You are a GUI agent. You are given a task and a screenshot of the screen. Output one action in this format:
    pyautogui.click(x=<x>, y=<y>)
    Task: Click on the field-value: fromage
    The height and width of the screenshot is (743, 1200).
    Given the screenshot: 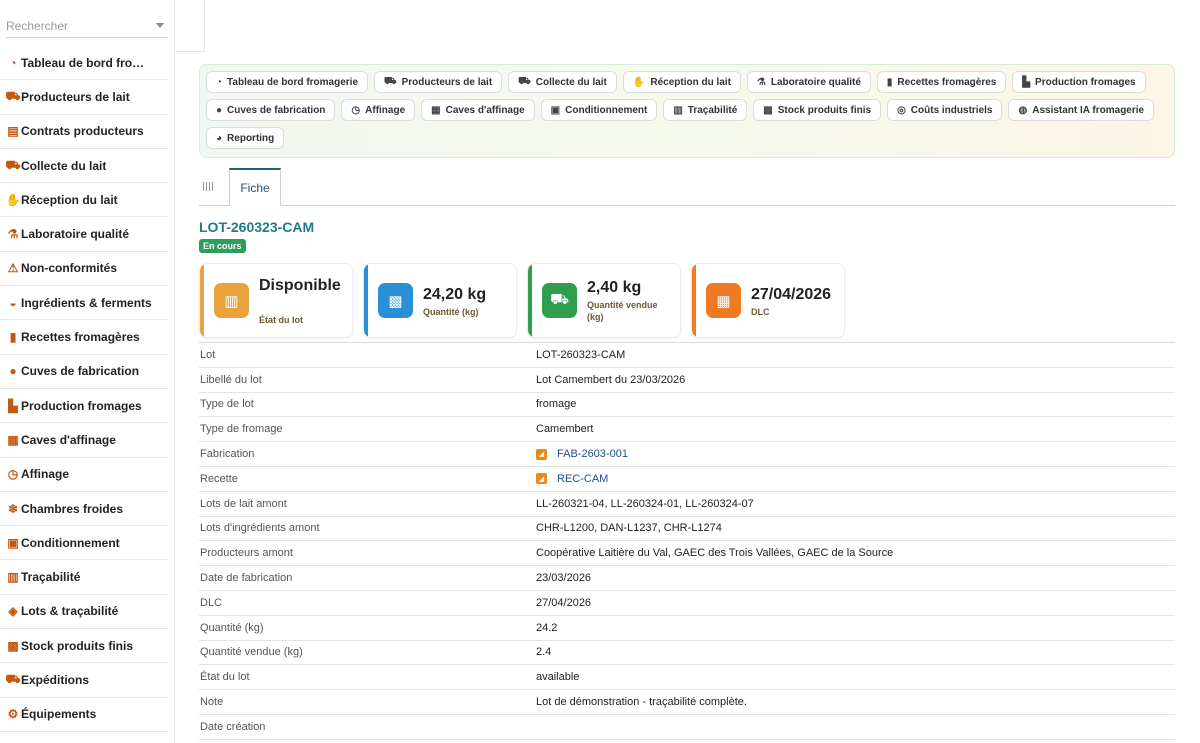 What is the action you would take?
    pyautogui.click(x=556, y=404)
    